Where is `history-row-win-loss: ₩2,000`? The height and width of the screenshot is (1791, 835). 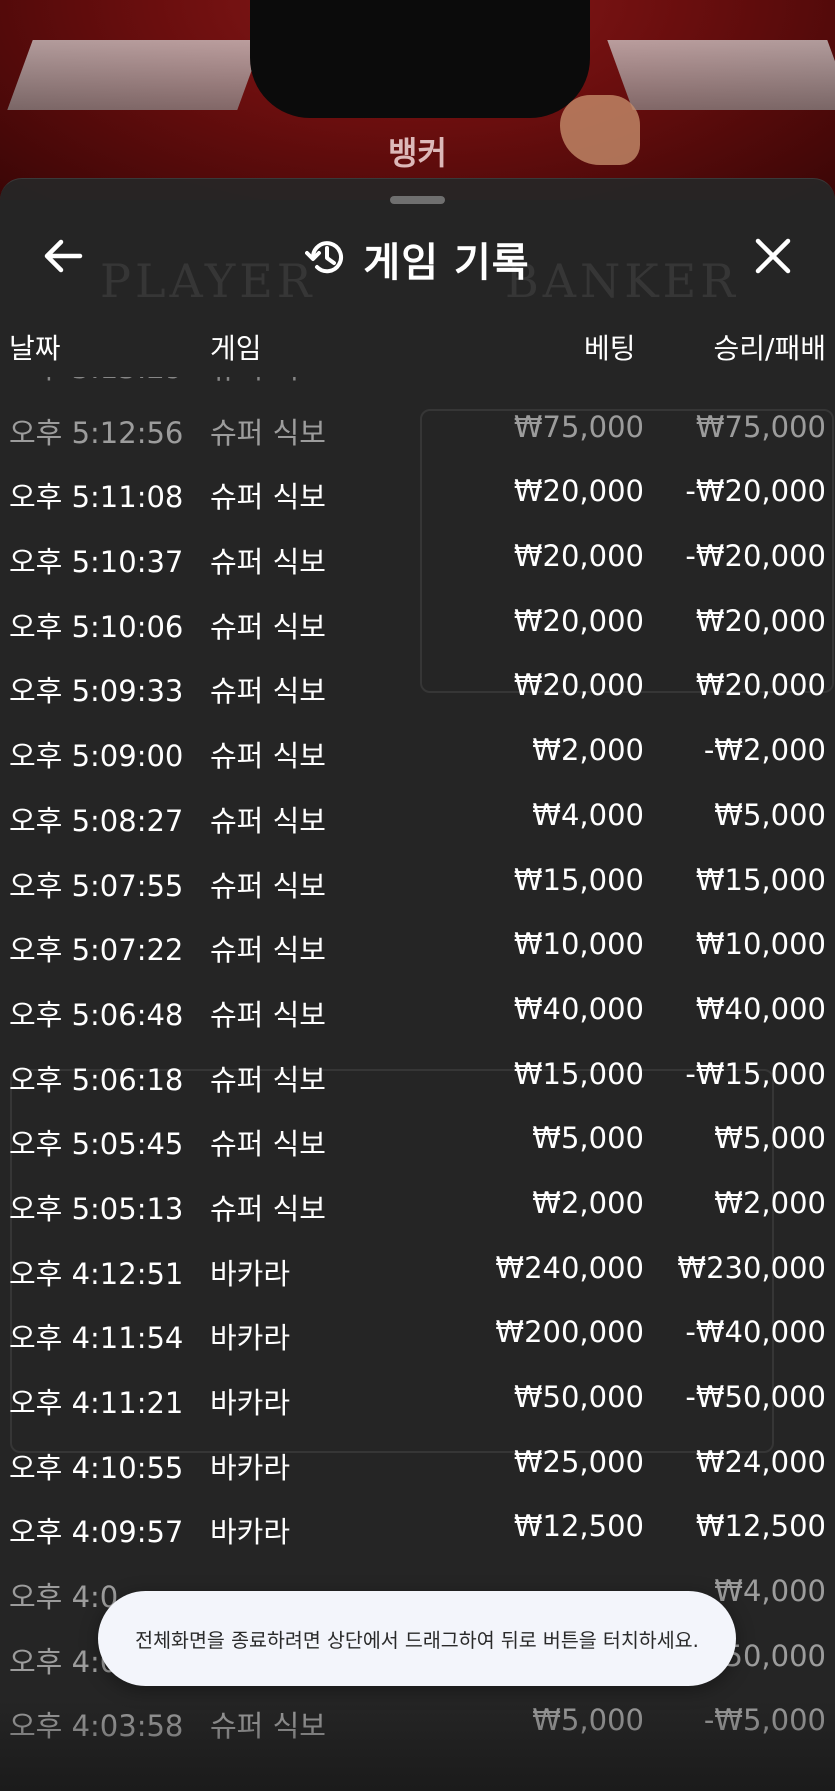 history-row-win-loss: ₩2,000 is located at coordinates (770, 1202).